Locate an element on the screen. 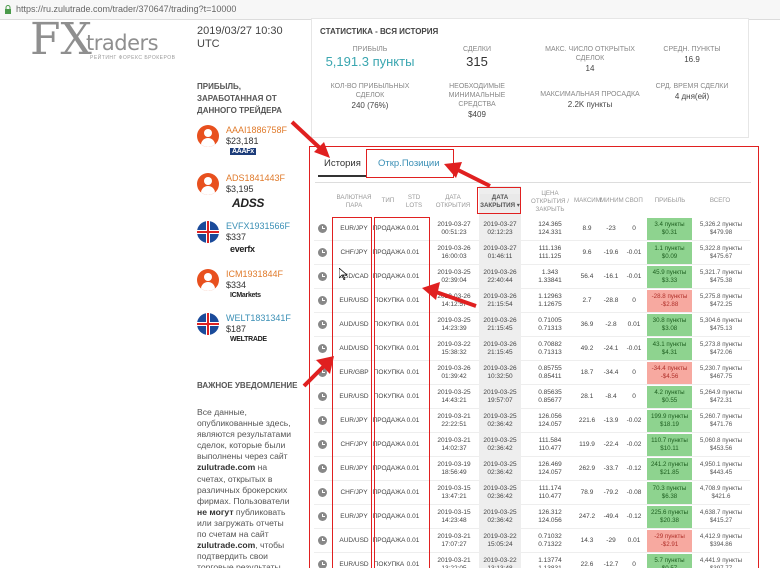 The image size is (780, 568). stat-avg-pips: СРЕДН. ПУНКТЫ 16.9 is located at coordinates (692, 55).